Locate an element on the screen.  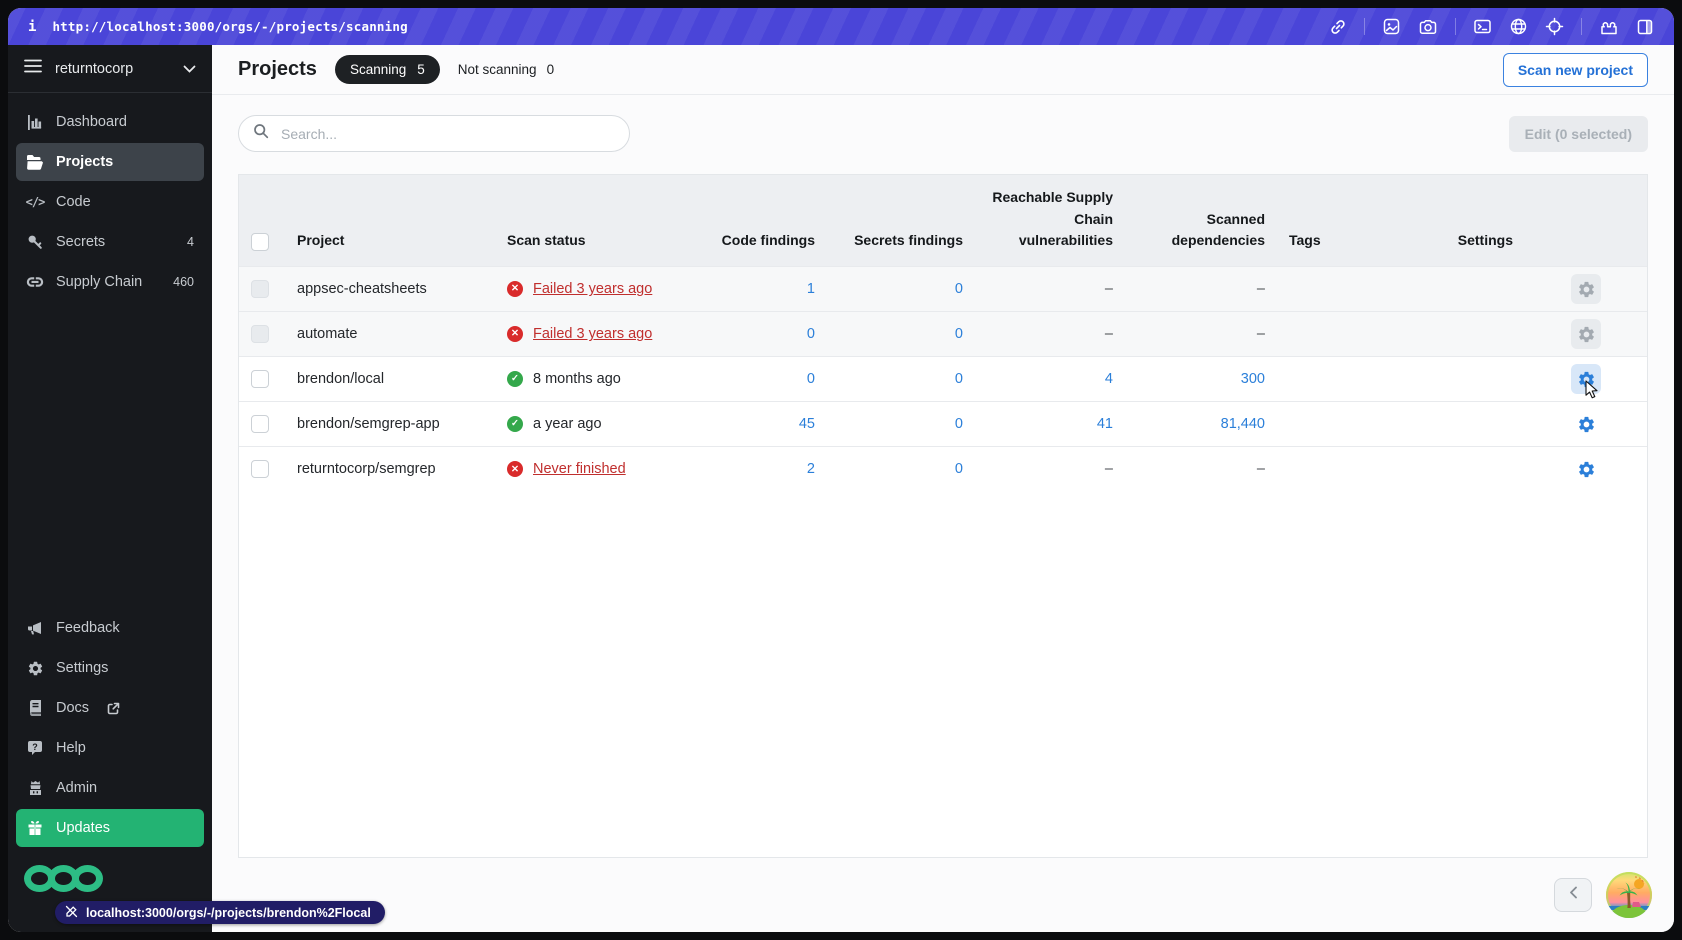
org-switcher: returntocorp is located at coordinates (110, 69).